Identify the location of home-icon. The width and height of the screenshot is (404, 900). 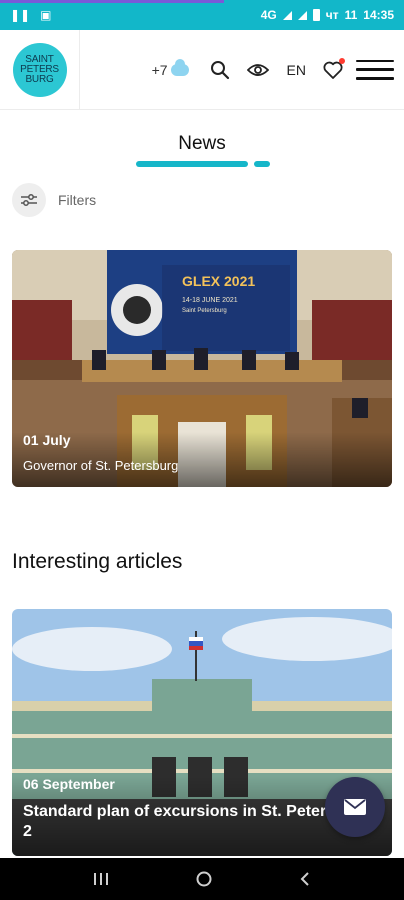
(204, 879).